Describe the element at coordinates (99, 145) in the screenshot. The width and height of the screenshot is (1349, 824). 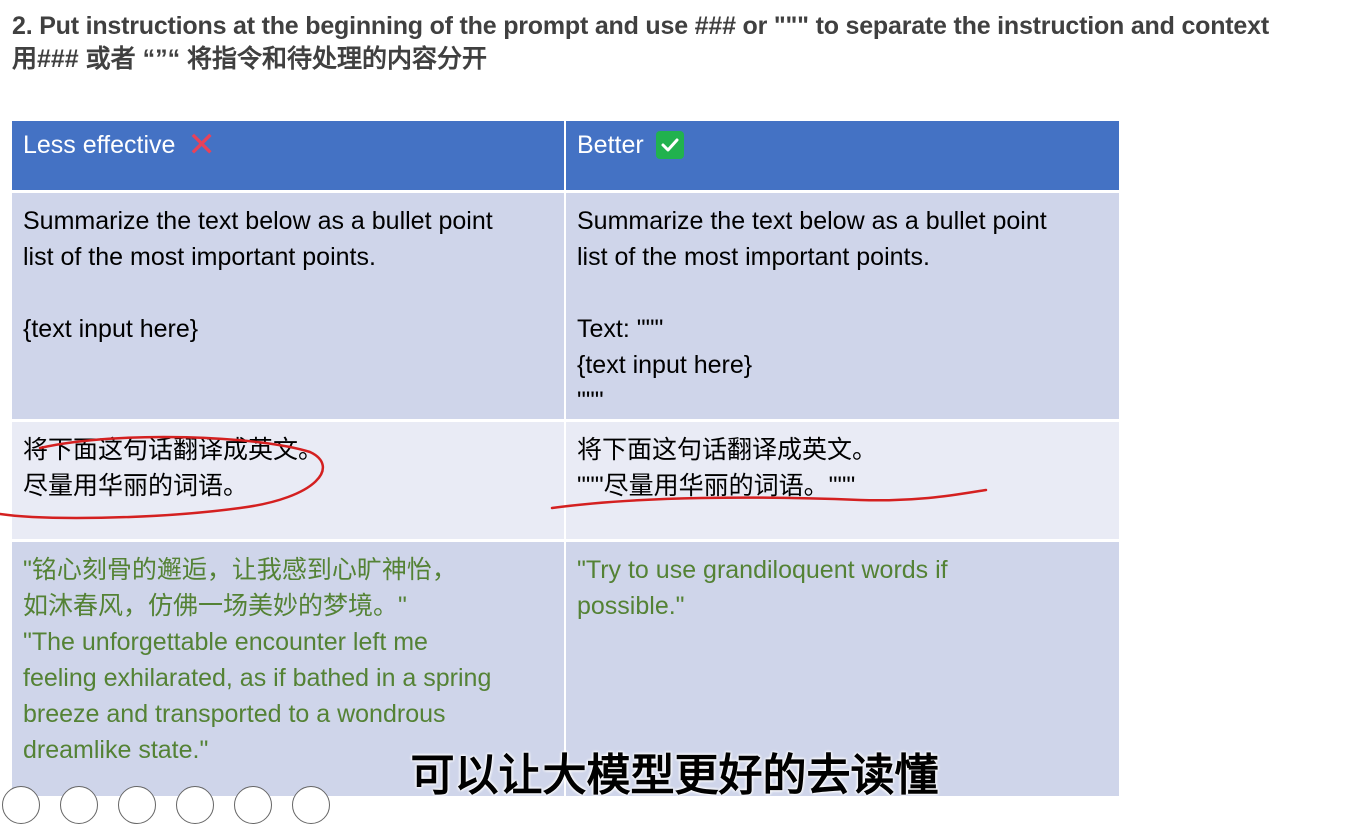
I see `header-less-effective-label: Less effective` at that location.